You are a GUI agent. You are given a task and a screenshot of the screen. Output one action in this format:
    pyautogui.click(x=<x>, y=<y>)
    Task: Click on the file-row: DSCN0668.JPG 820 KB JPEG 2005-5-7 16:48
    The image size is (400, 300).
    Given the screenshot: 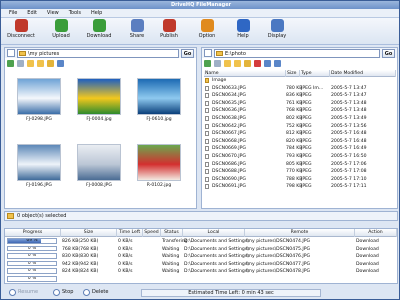 What is the action you would take?
    pyautogui.click(x=300, y=142)
    